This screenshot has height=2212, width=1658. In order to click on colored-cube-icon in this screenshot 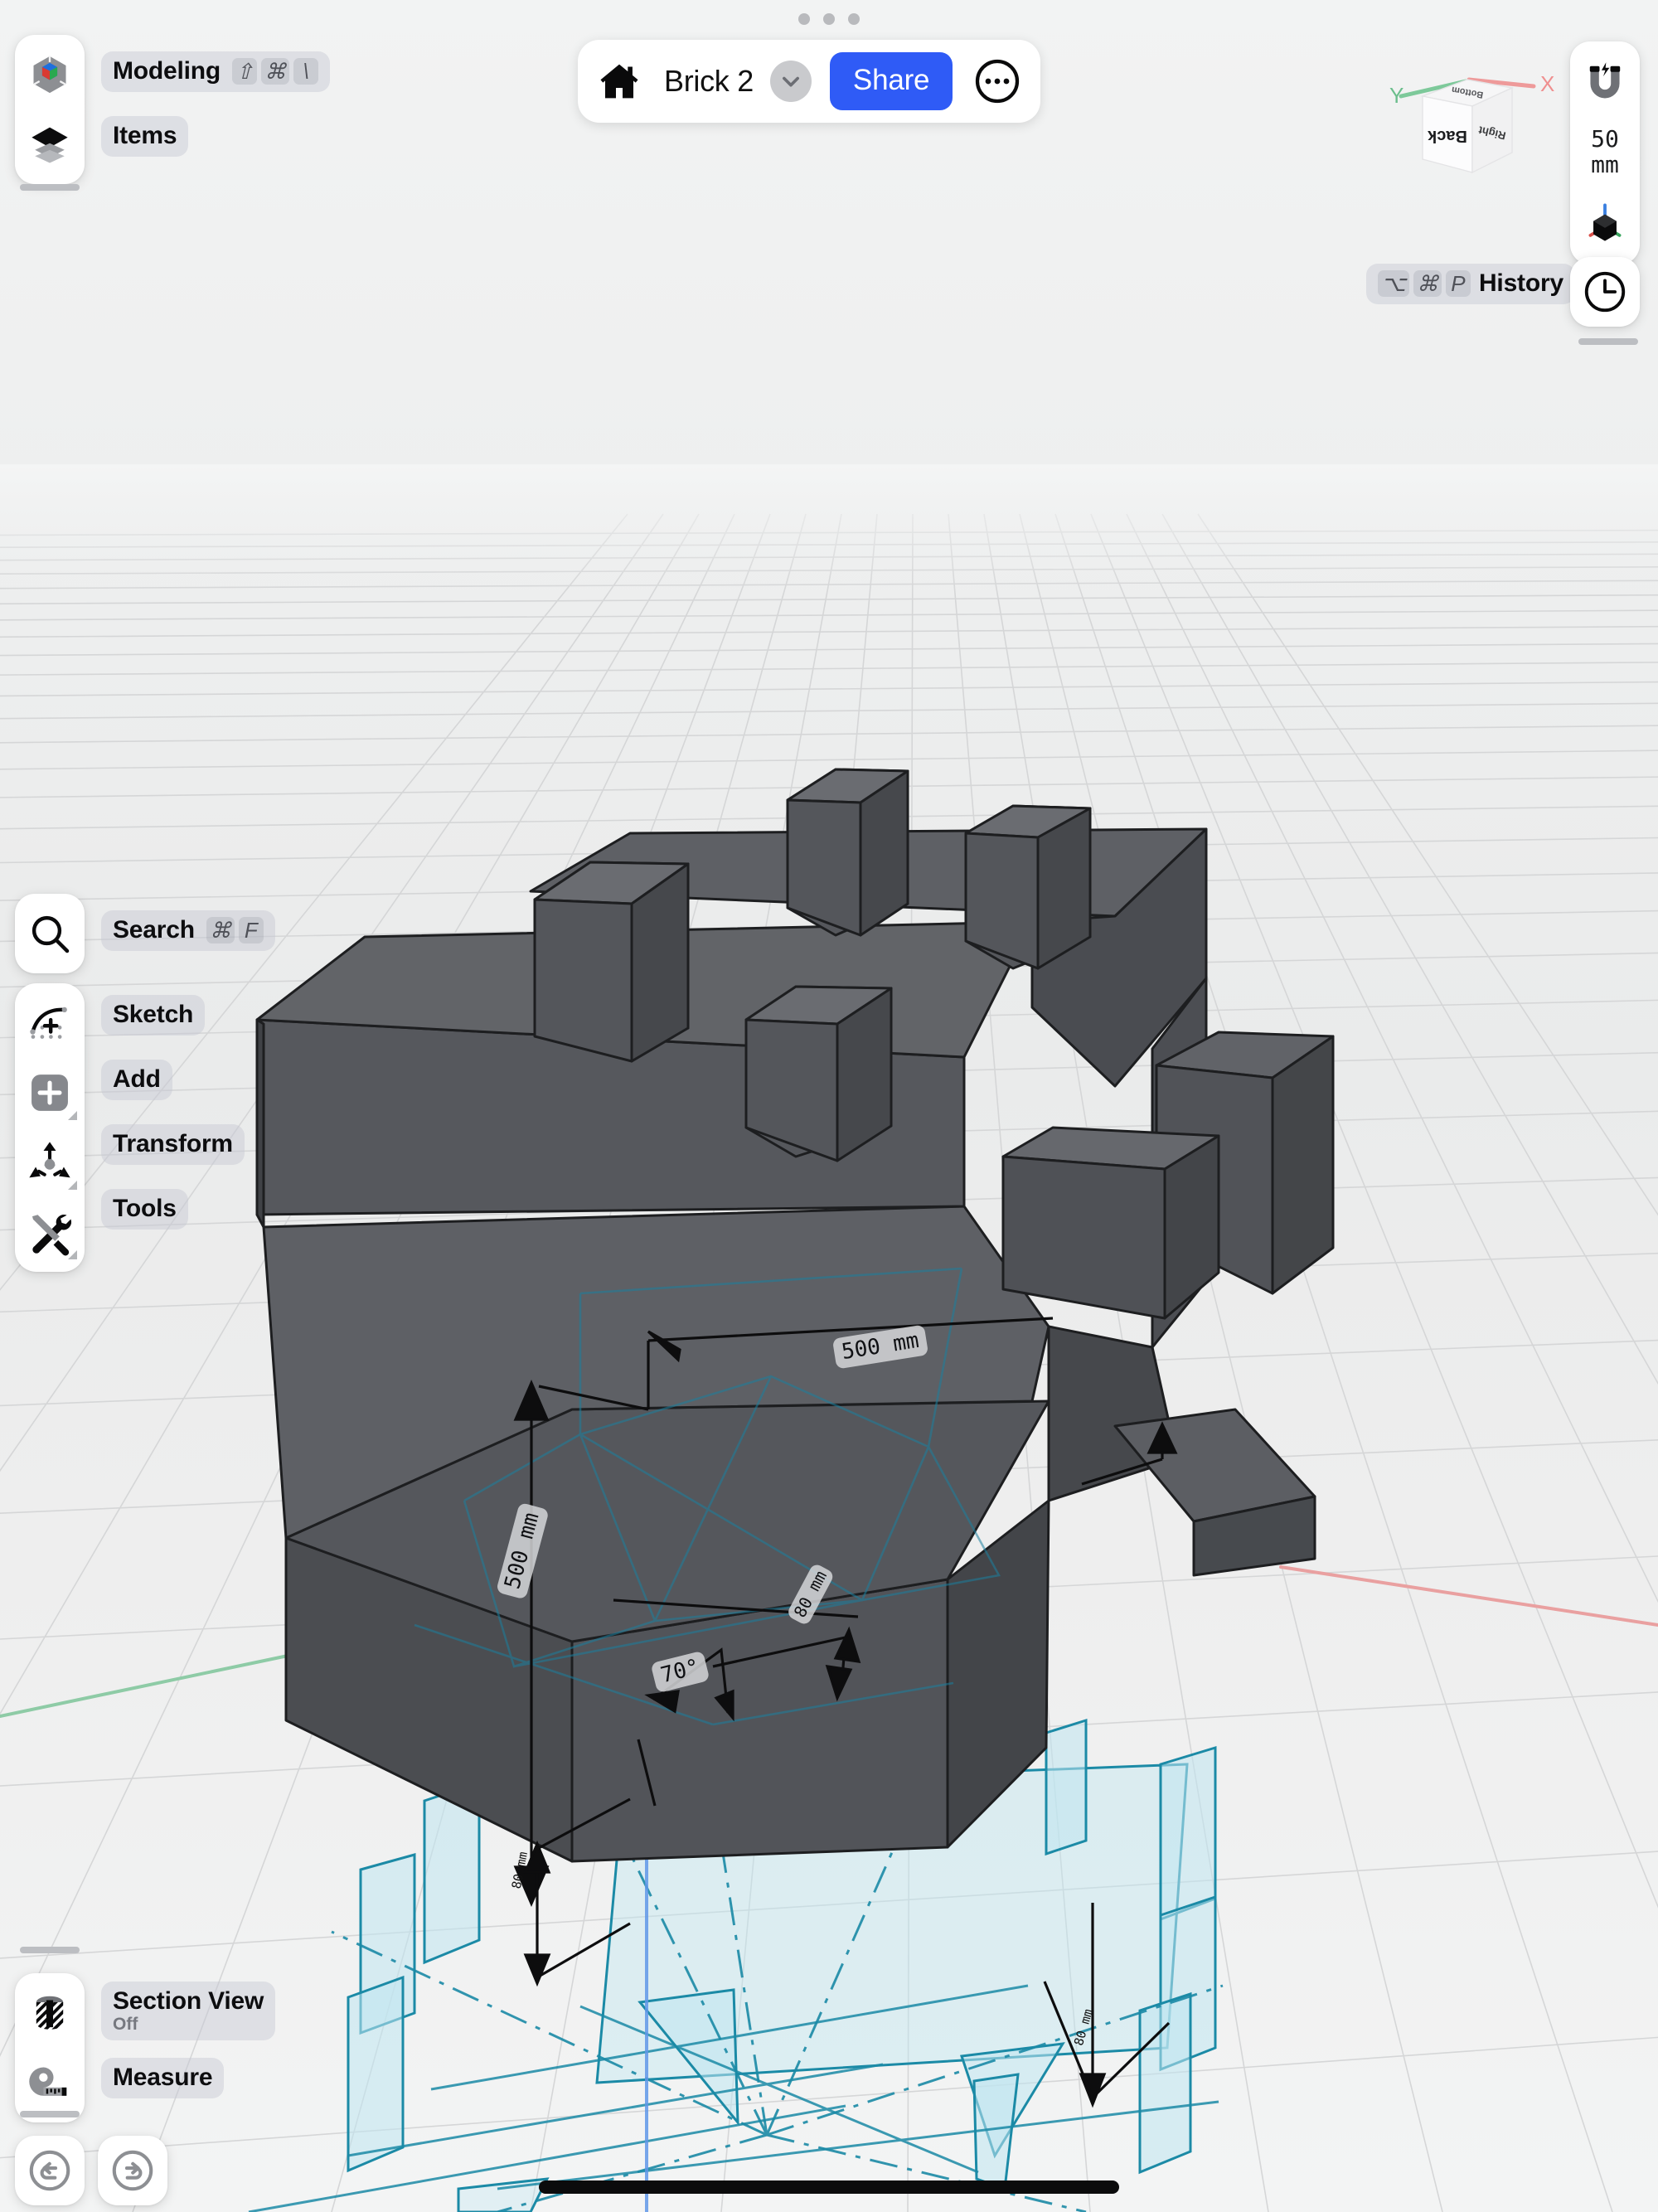, I will do `click(49, 75)`.